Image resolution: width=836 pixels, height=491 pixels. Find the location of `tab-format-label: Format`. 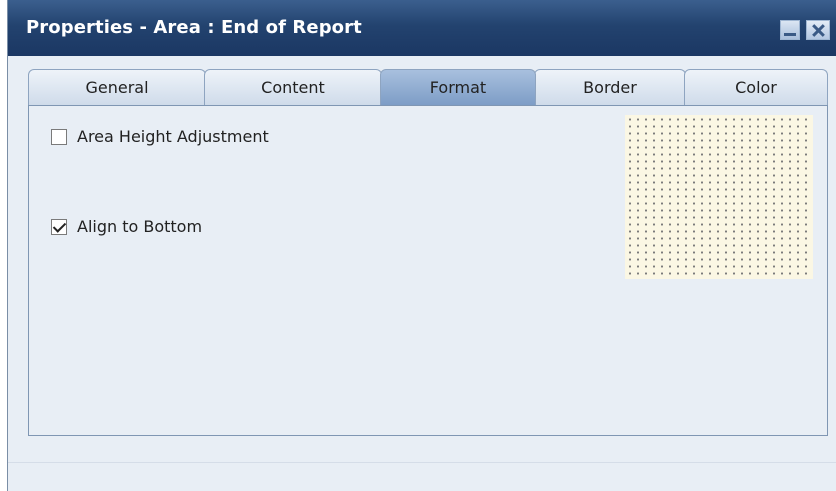

tab-format-label: Format is located at coordinates (458, 87).